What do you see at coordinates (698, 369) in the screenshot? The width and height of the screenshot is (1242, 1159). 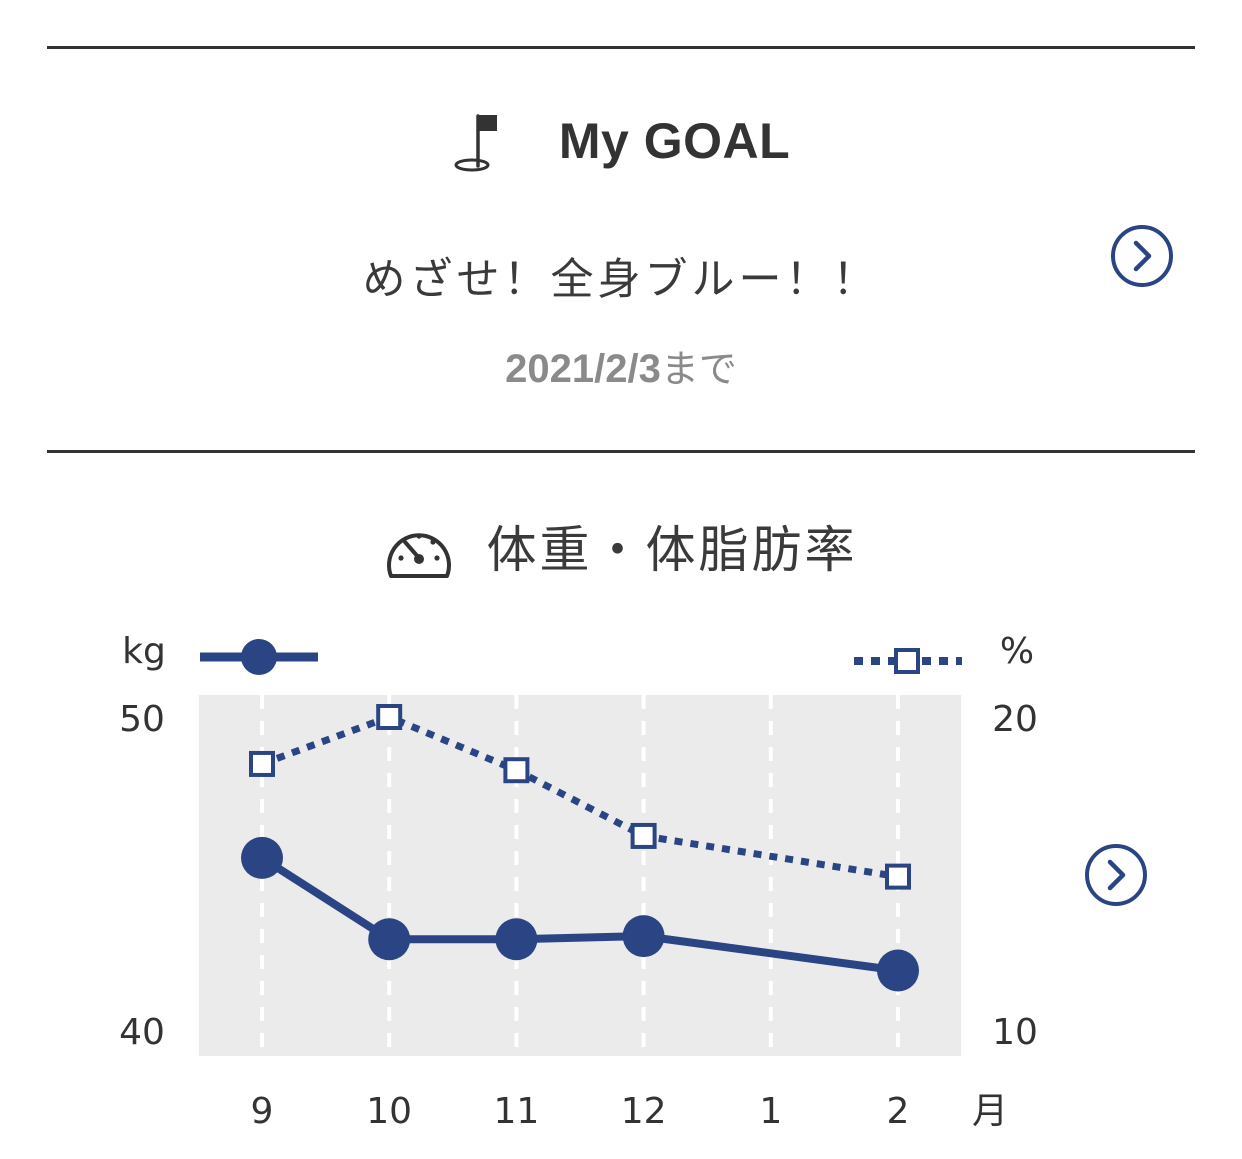 I see `goal-deadline-suffix: まで` at bounding box center [698, 369].